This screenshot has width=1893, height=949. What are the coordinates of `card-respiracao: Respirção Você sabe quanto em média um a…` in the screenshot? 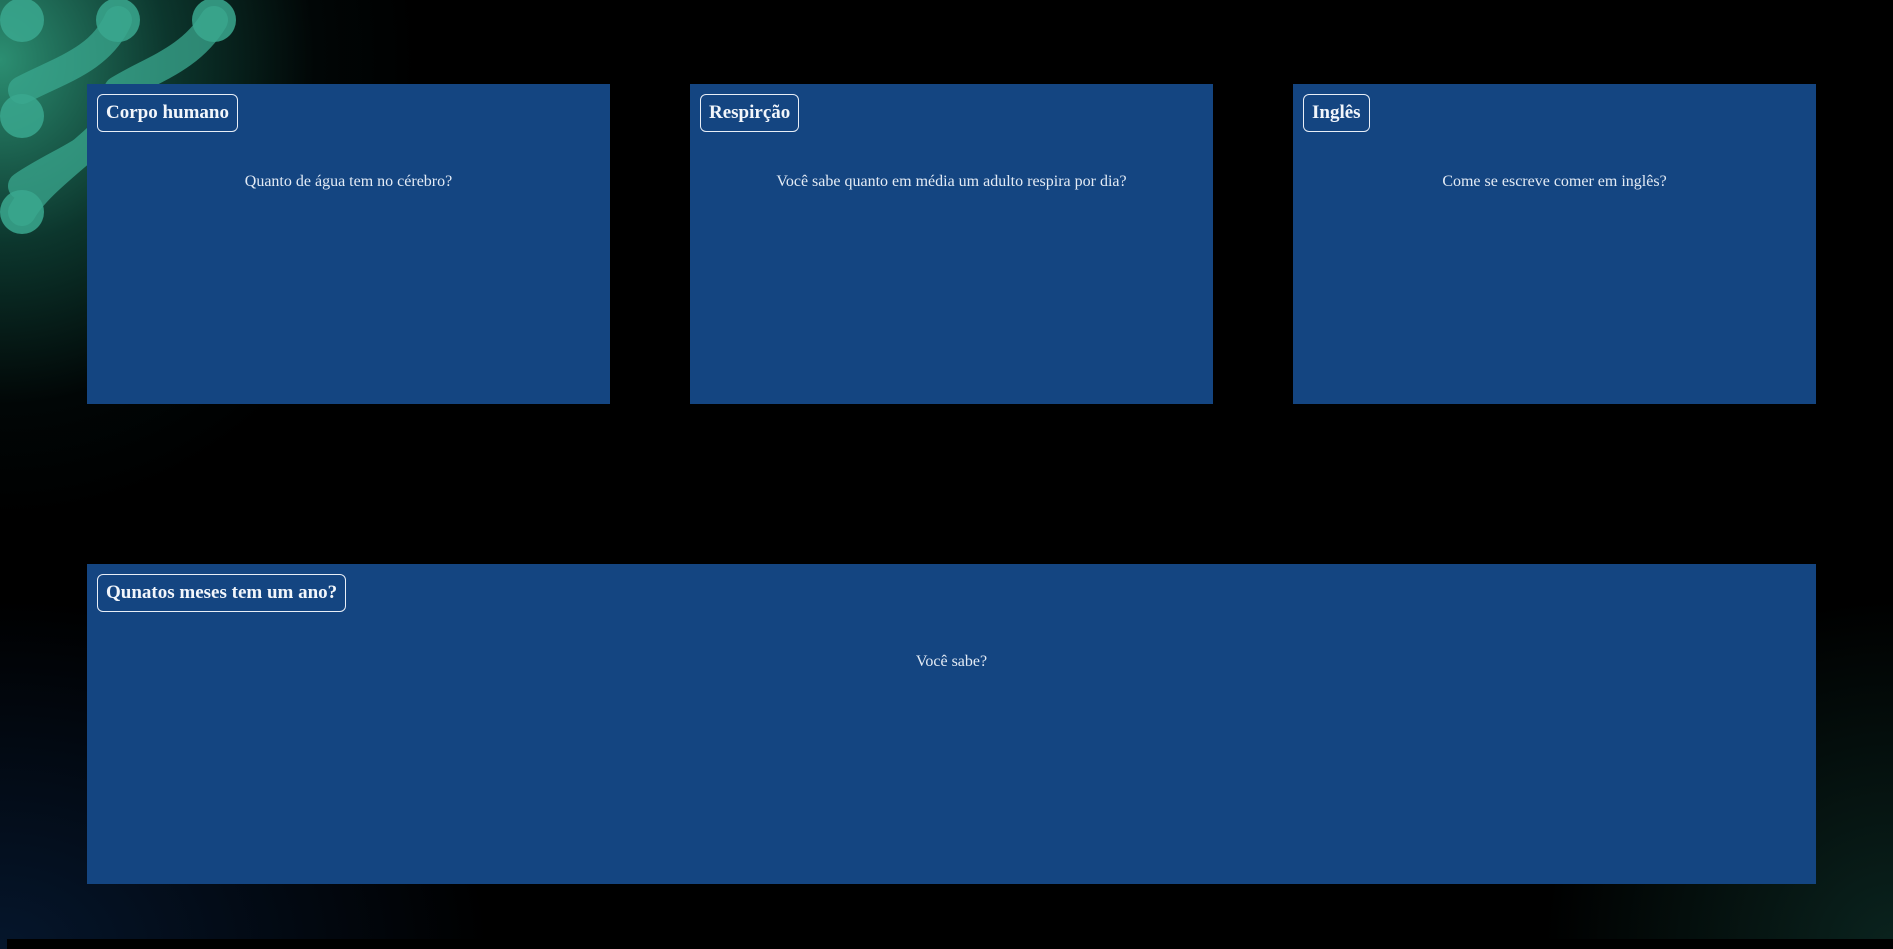 It's located at (951, 244).